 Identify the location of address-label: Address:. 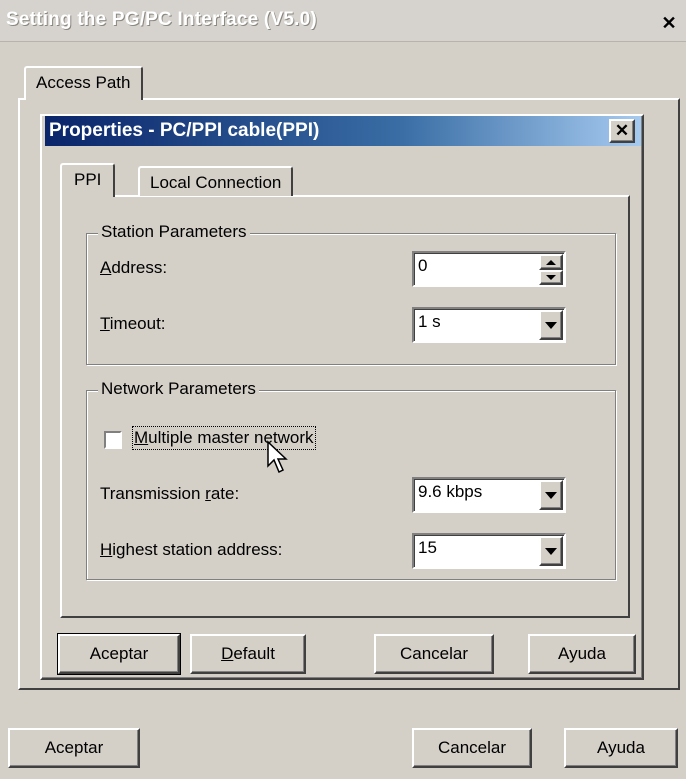
(134, 267).